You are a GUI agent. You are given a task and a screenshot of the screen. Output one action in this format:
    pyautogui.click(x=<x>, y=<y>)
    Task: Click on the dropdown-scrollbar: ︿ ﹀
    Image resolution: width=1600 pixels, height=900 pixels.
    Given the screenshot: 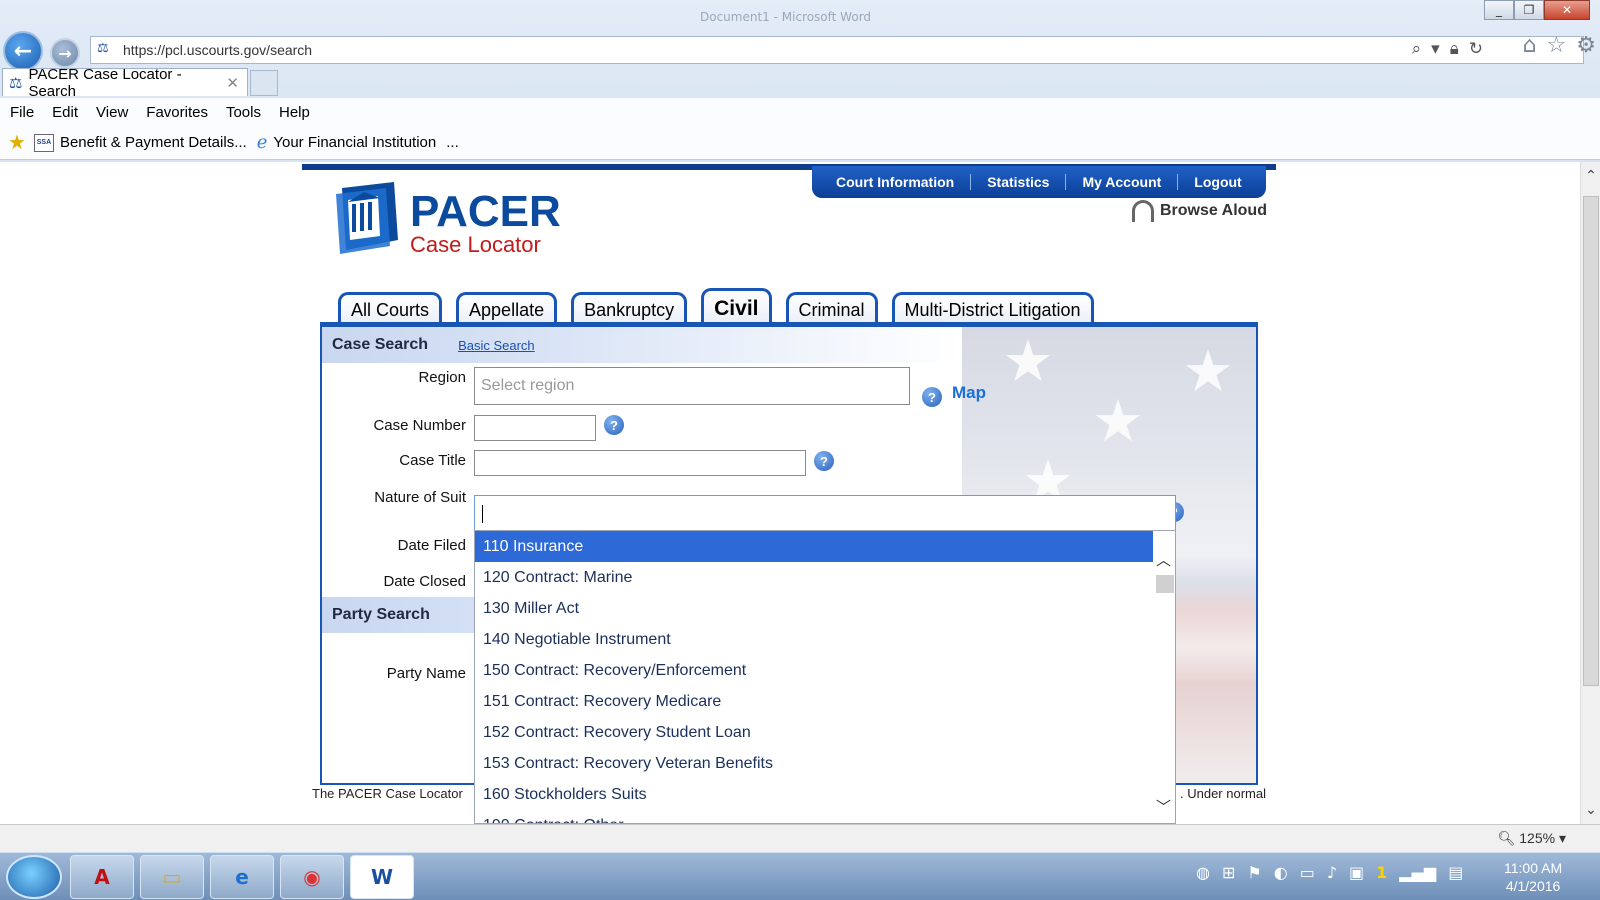 What is the action you would take?
    pyautogui.click(x=1164, y=677)
    